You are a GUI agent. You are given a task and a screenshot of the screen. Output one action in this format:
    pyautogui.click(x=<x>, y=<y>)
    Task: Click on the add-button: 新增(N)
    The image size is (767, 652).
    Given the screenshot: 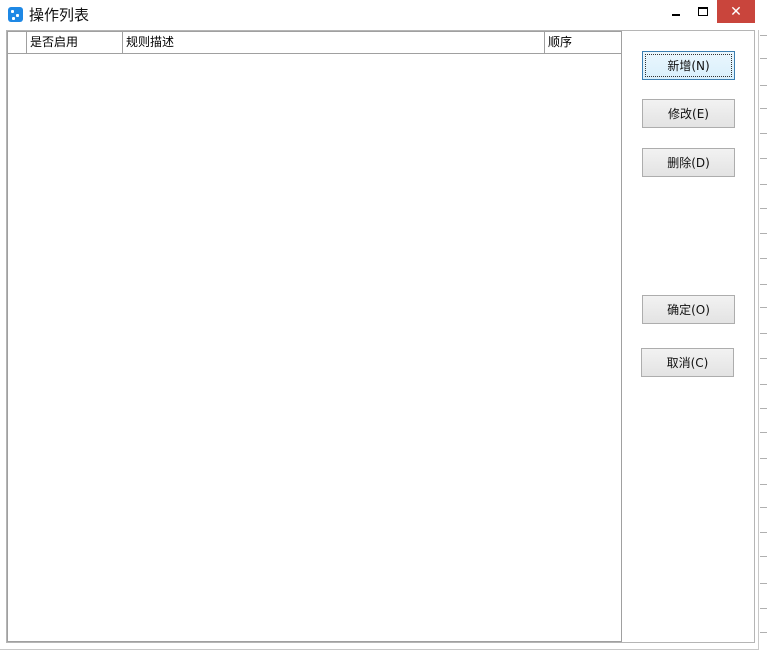 What is the action you would take?
    pyautogui.click(x=688, y=65)
    